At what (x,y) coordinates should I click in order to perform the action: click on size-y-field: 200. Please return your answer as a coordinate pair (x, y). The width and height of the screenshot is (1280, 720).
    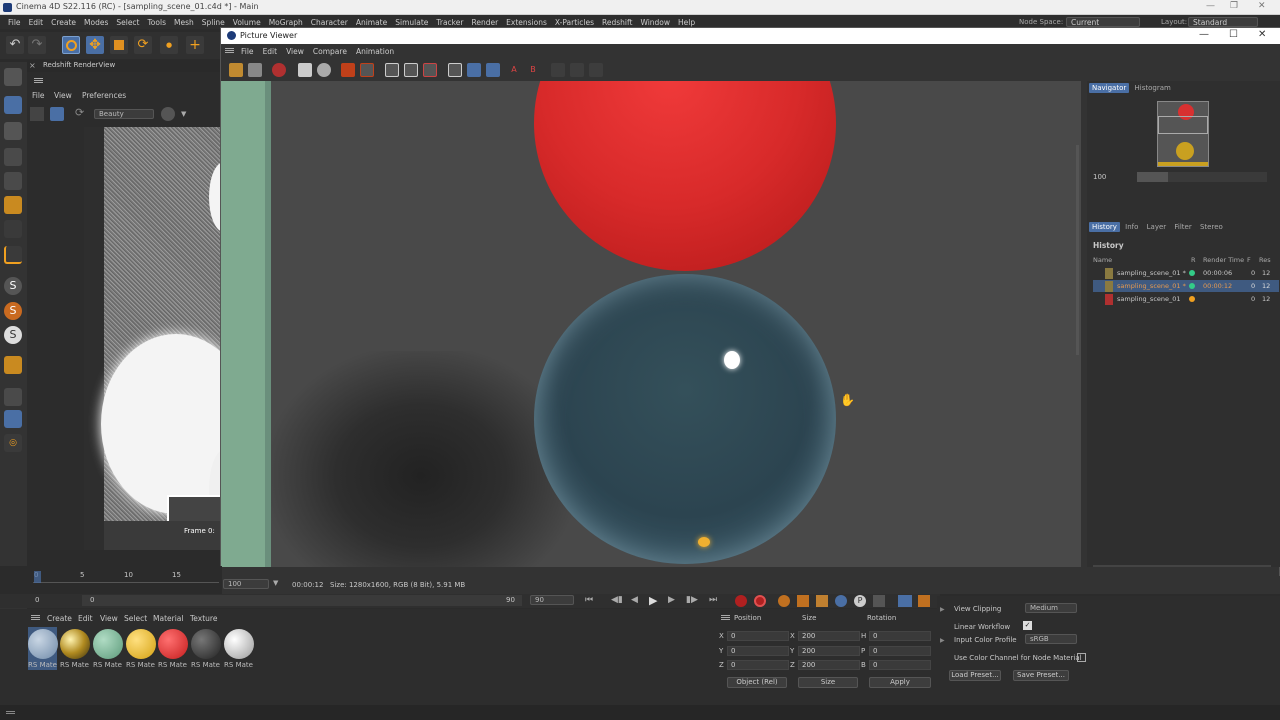
    Looking at the image, I should click on (829, 651).